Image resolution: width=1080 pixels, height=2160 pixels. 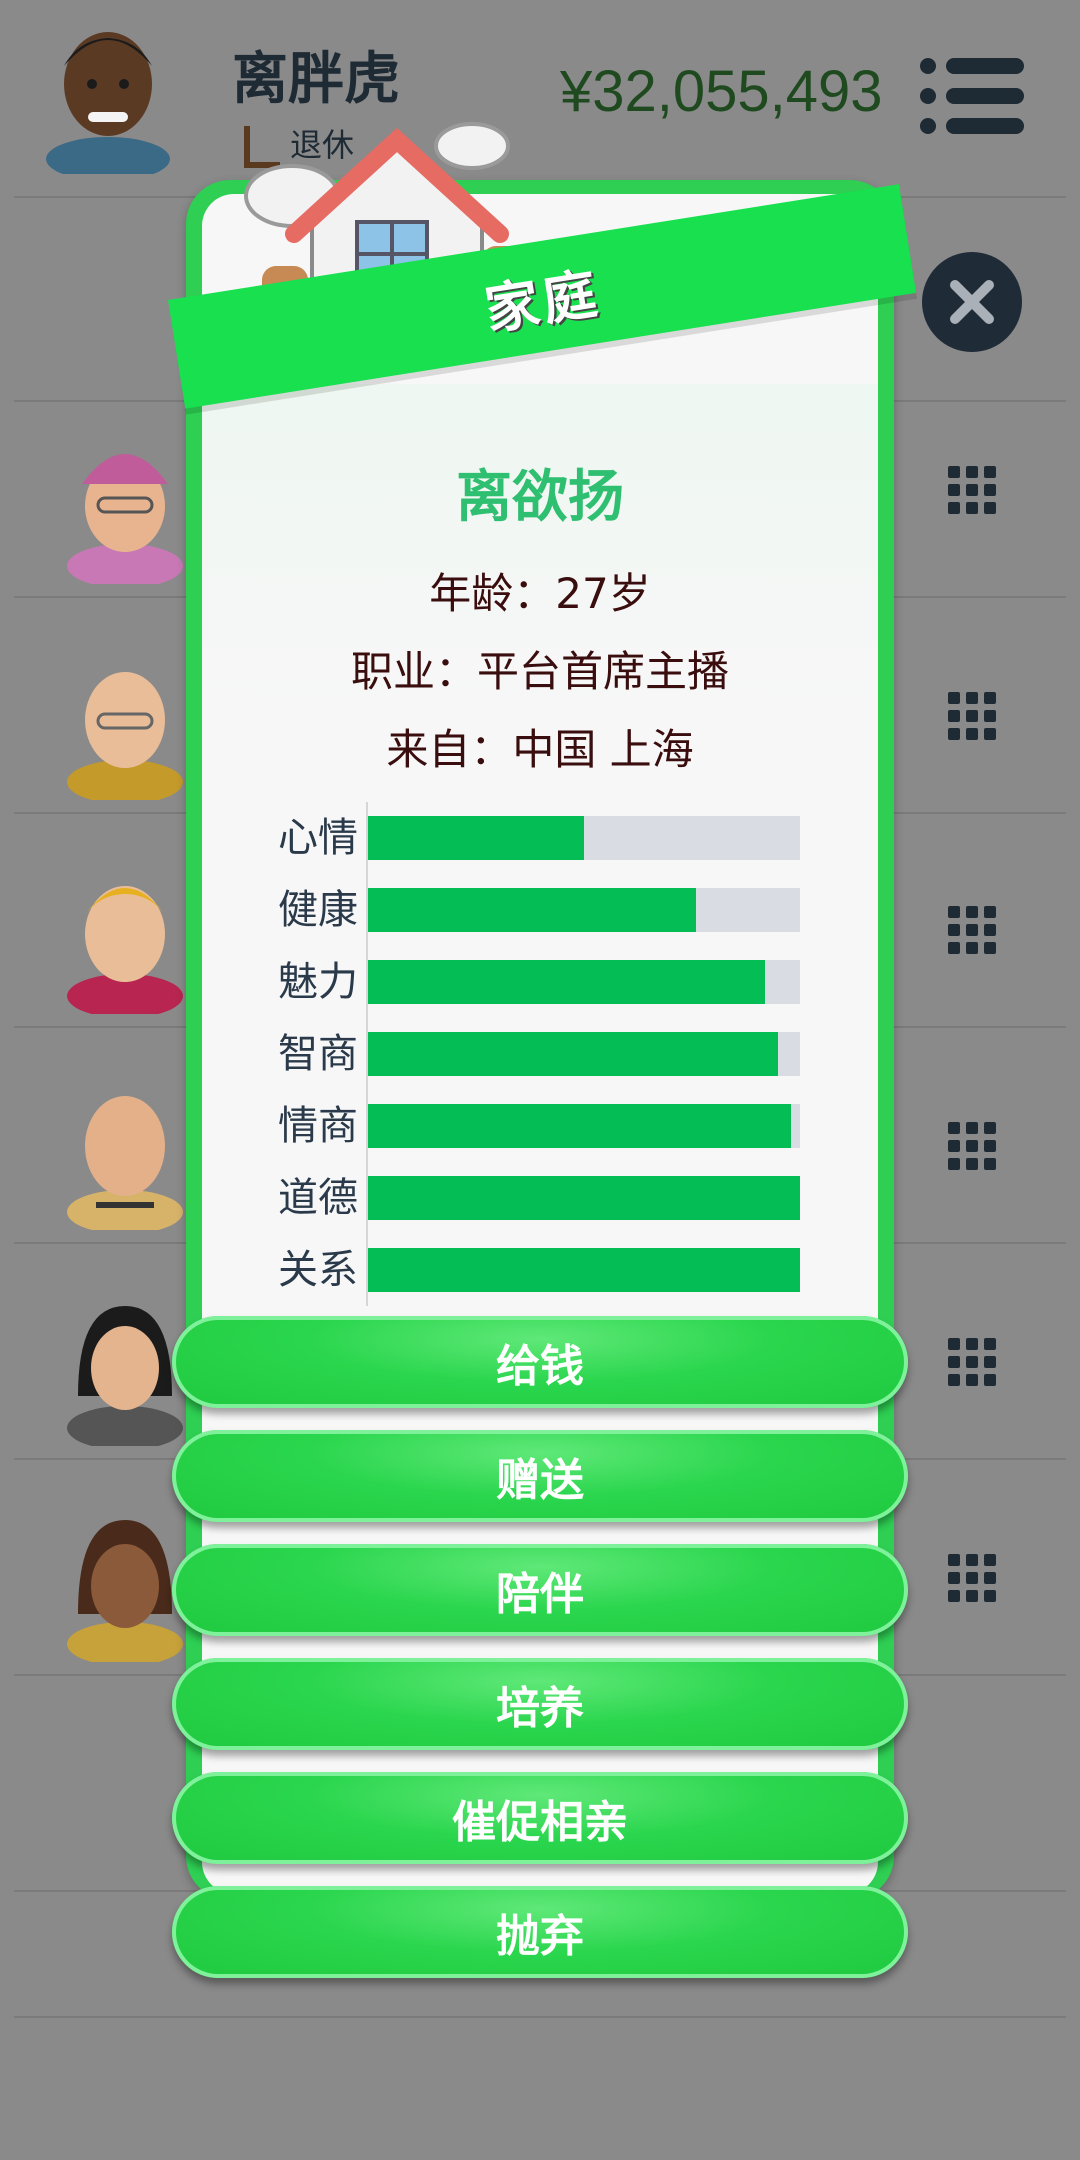 I want to click on stat-row-health: 健康, so click(x=520, y=910).